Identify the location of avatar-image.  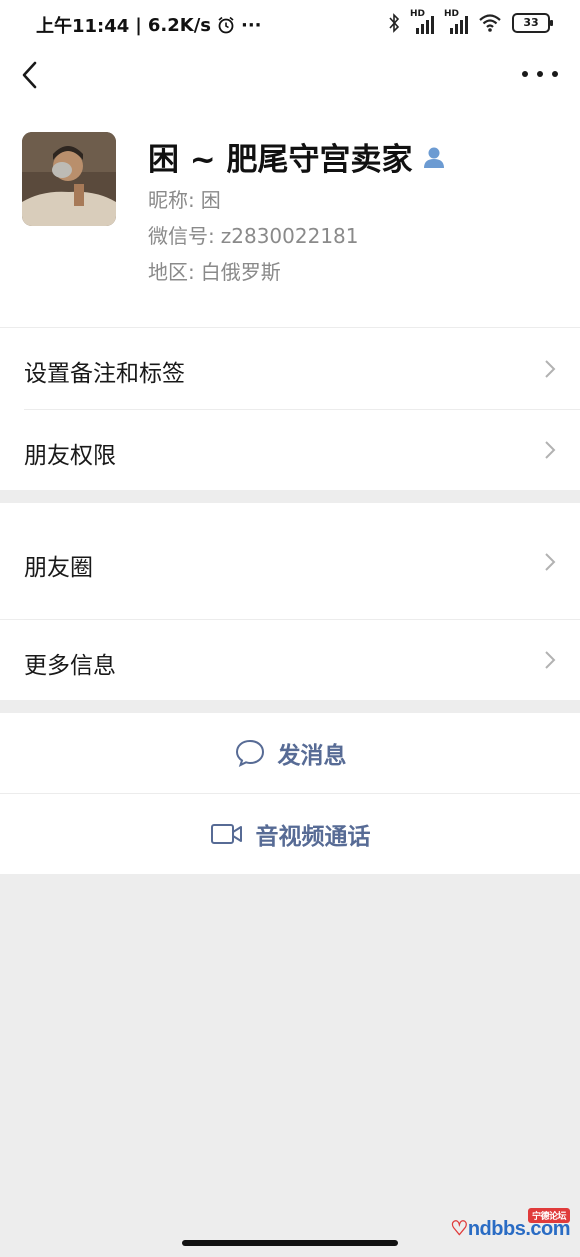
(69, 179).